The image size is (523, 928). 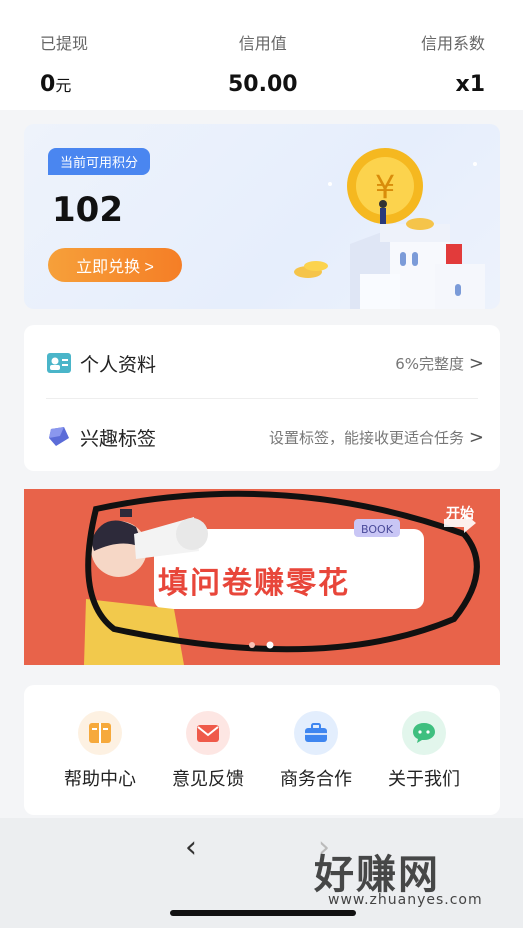 I want to click on redeem-button: 立即兑换 >, so click(x=115, y=265).